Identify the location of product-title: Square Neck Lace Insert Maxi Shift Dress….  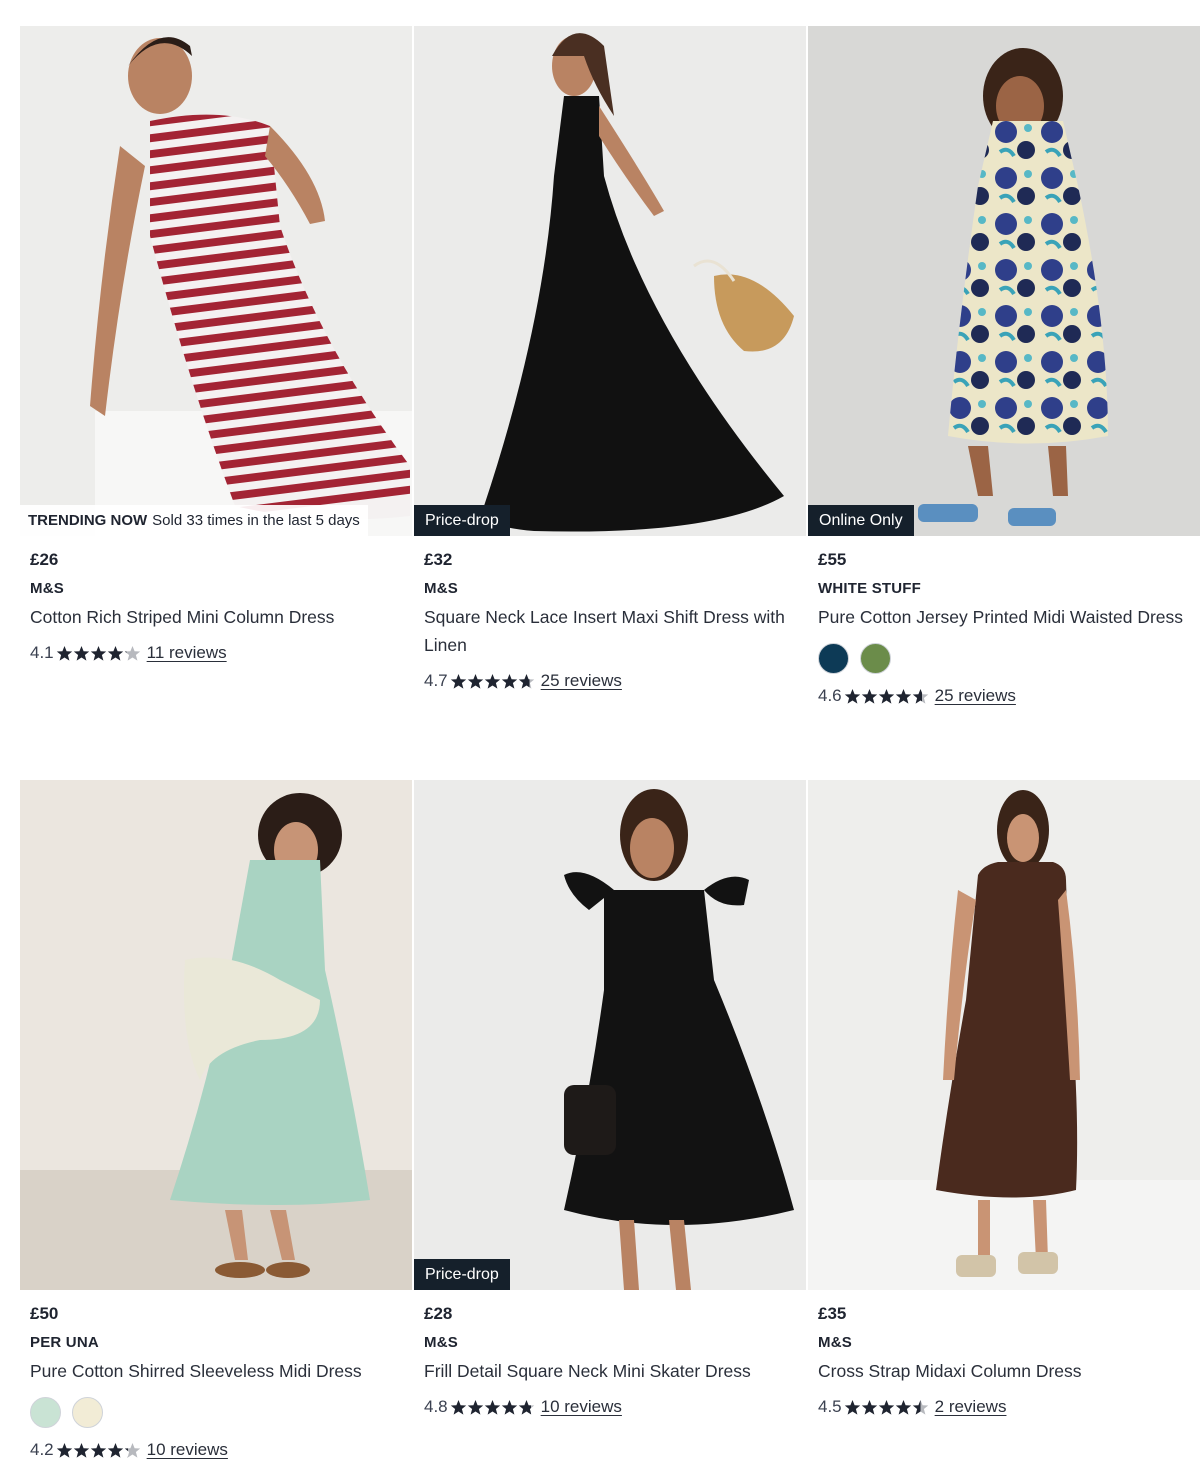
(610, 631).